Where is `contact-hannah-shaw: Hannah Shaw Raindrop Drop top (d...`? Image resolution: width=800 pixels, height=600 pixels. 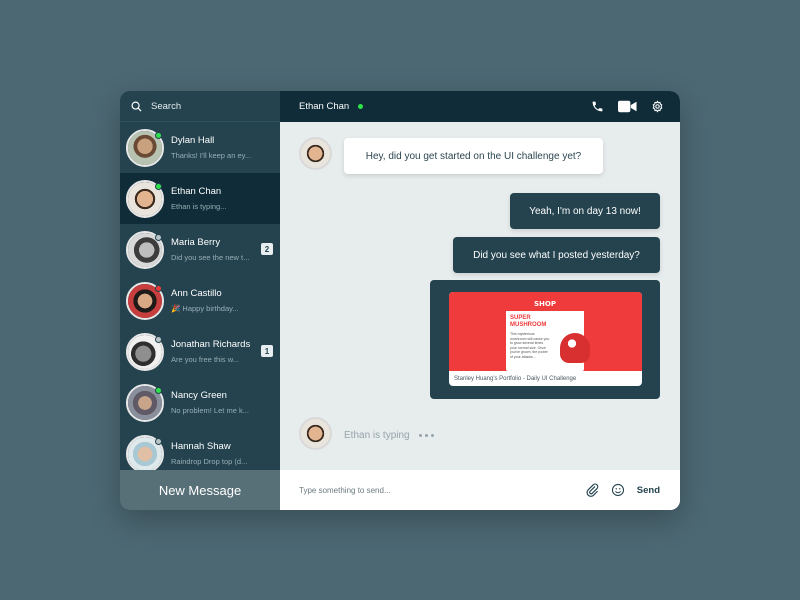 contact-hannah-shaw: Hannah Shaw Raindrop Drop top (d... is located at coordinates (200, 449).